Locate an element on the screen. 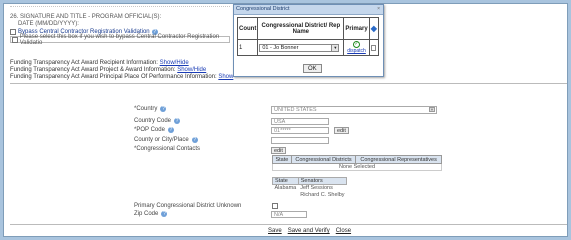  senator-name: Jeff Sessions is located at coordinates (316, 188).